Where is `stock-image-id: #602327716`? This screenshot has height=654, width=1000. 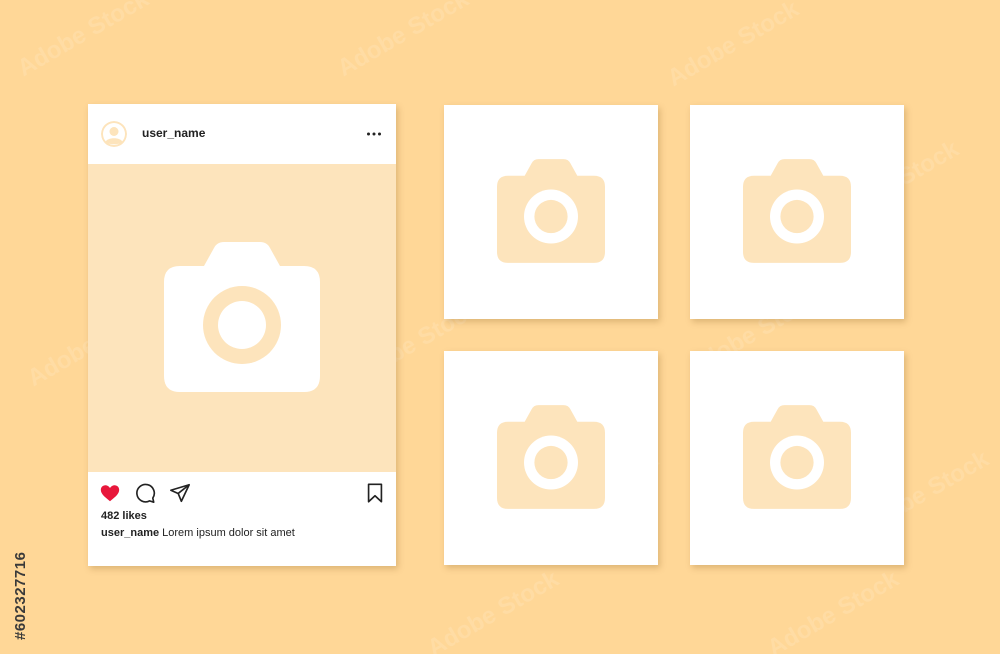 stock-image-id: #602327716 is located at coordinates (21, 530).